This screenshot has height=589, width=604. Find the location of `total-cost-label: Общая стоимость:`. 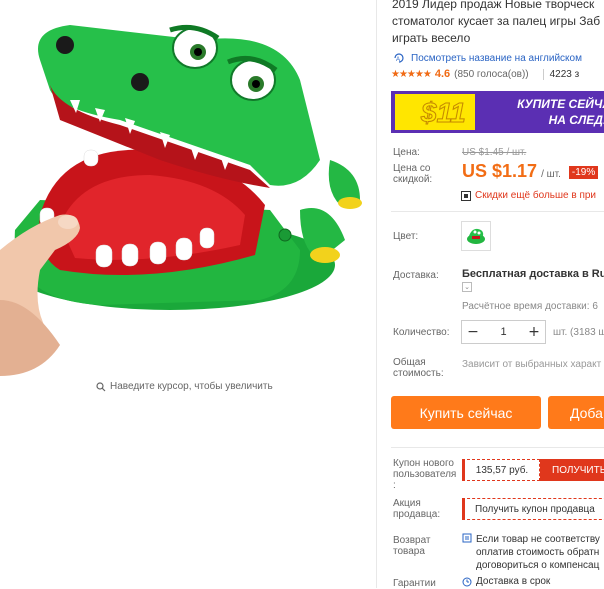

total-cost-label: Общая стоимость: is located at coordinates (418, 368).